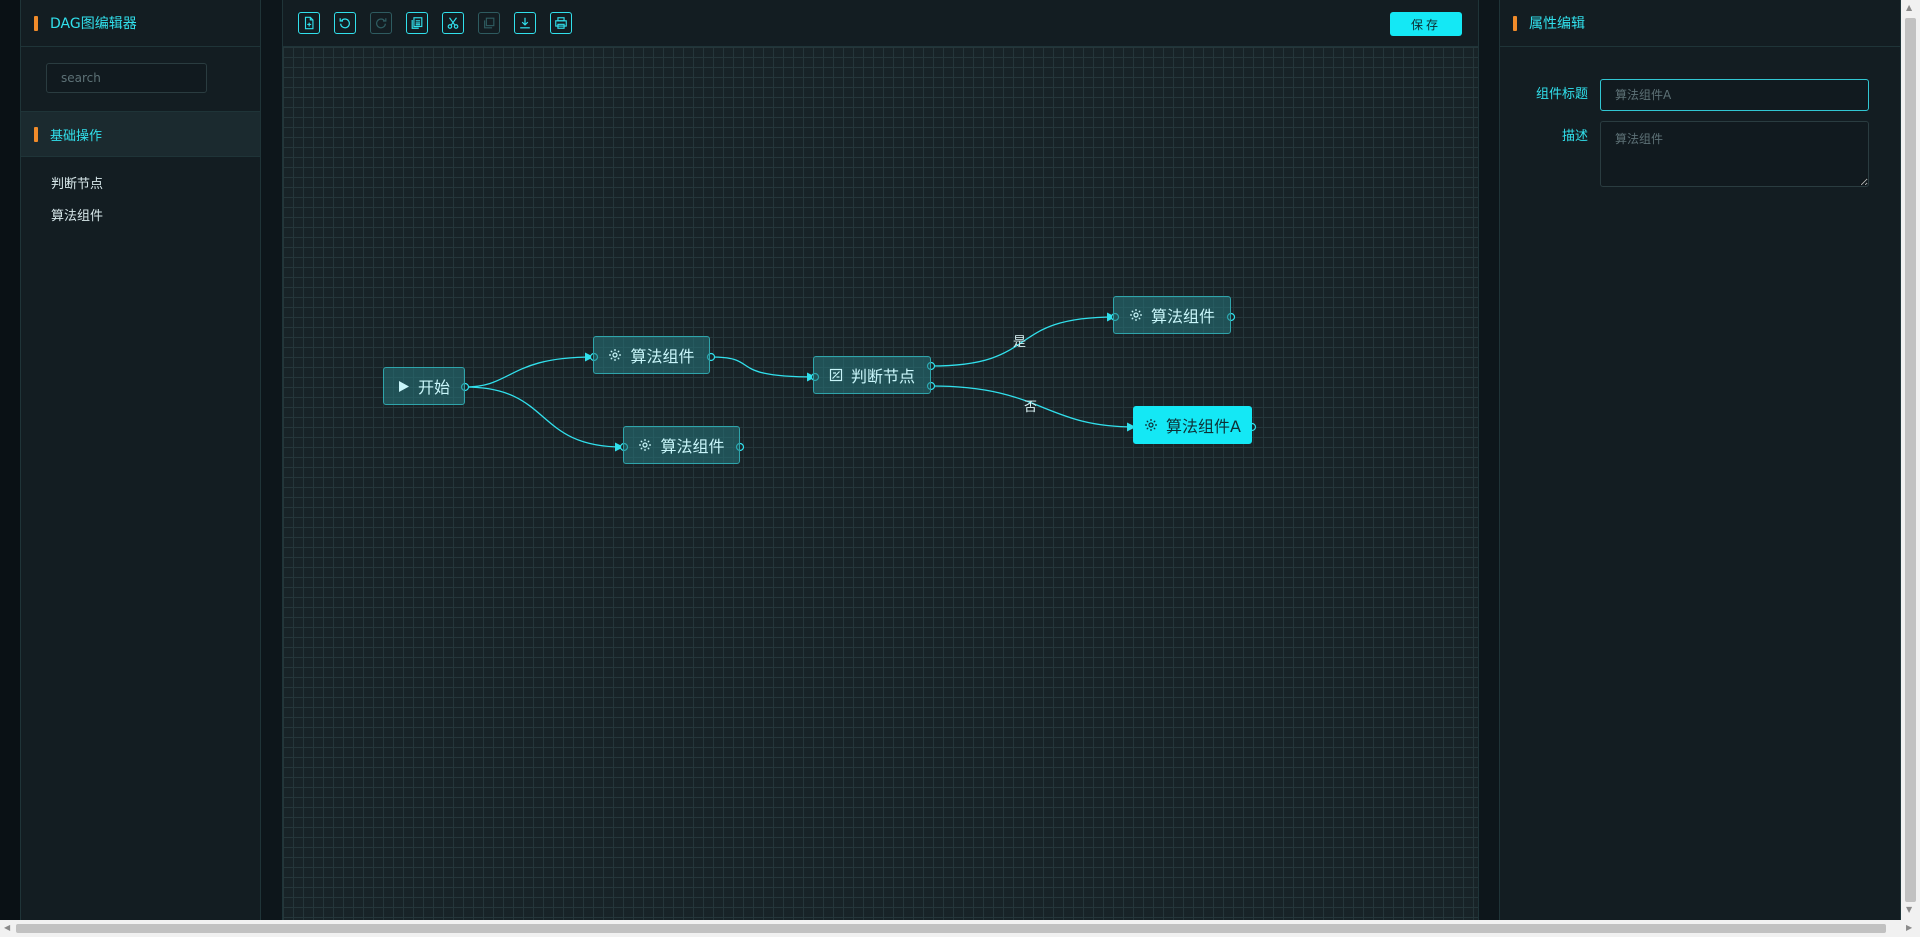 The image size is (1920, 937). I want to click on paste-icon, so click(489, 23).